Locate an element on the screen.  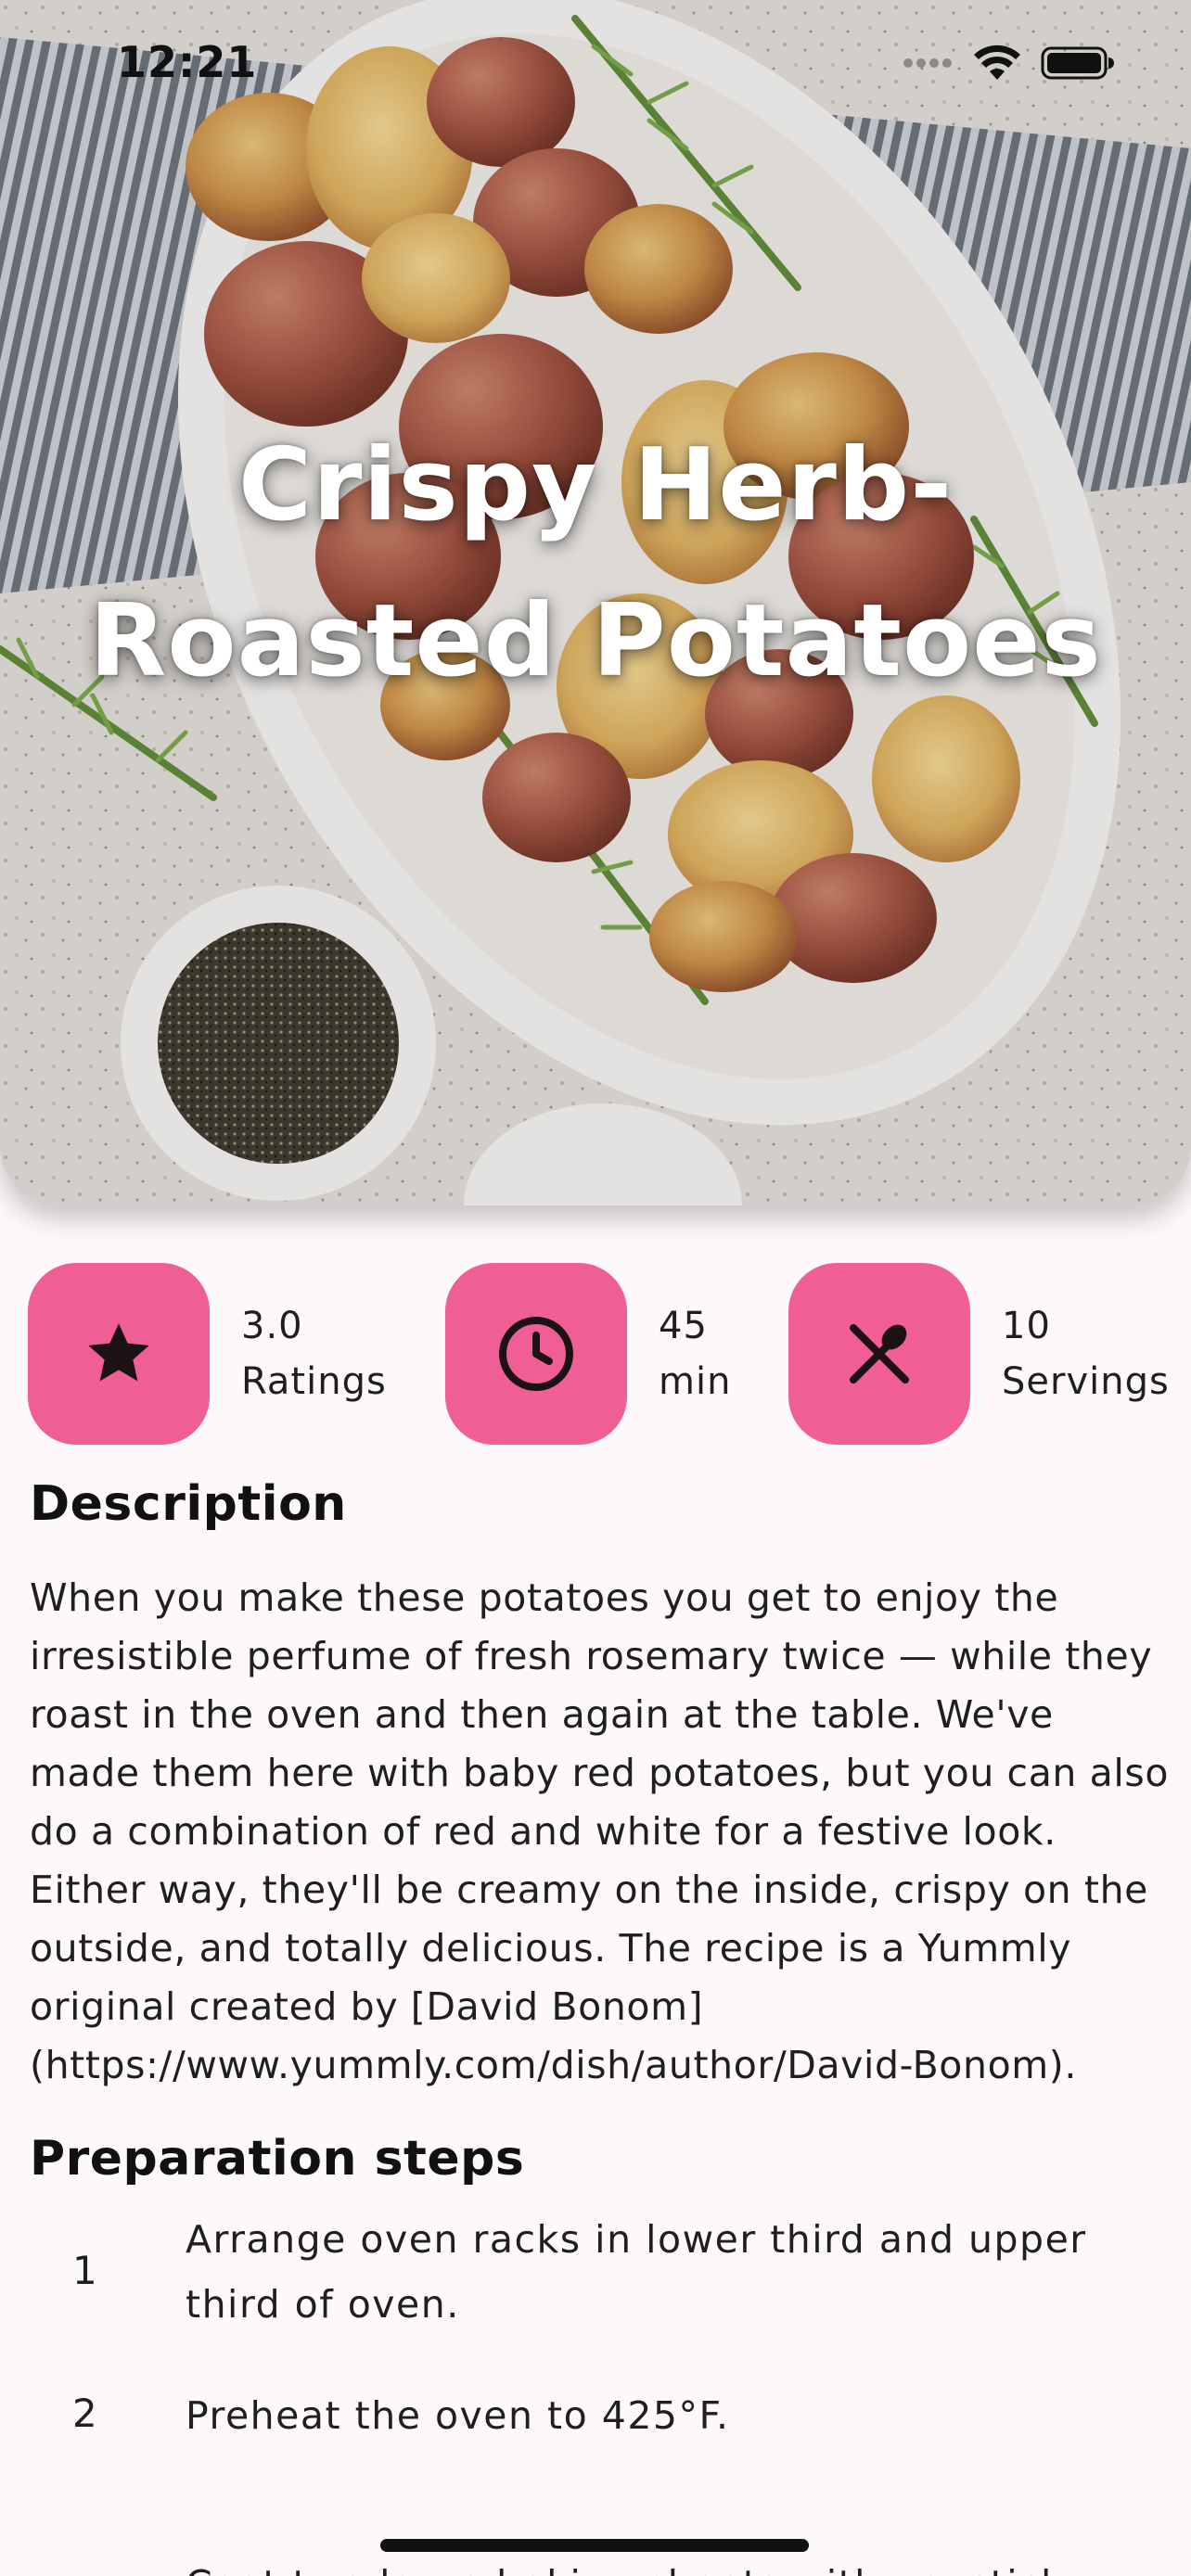
signal-dots-icon is located at coordinates (927, 63).